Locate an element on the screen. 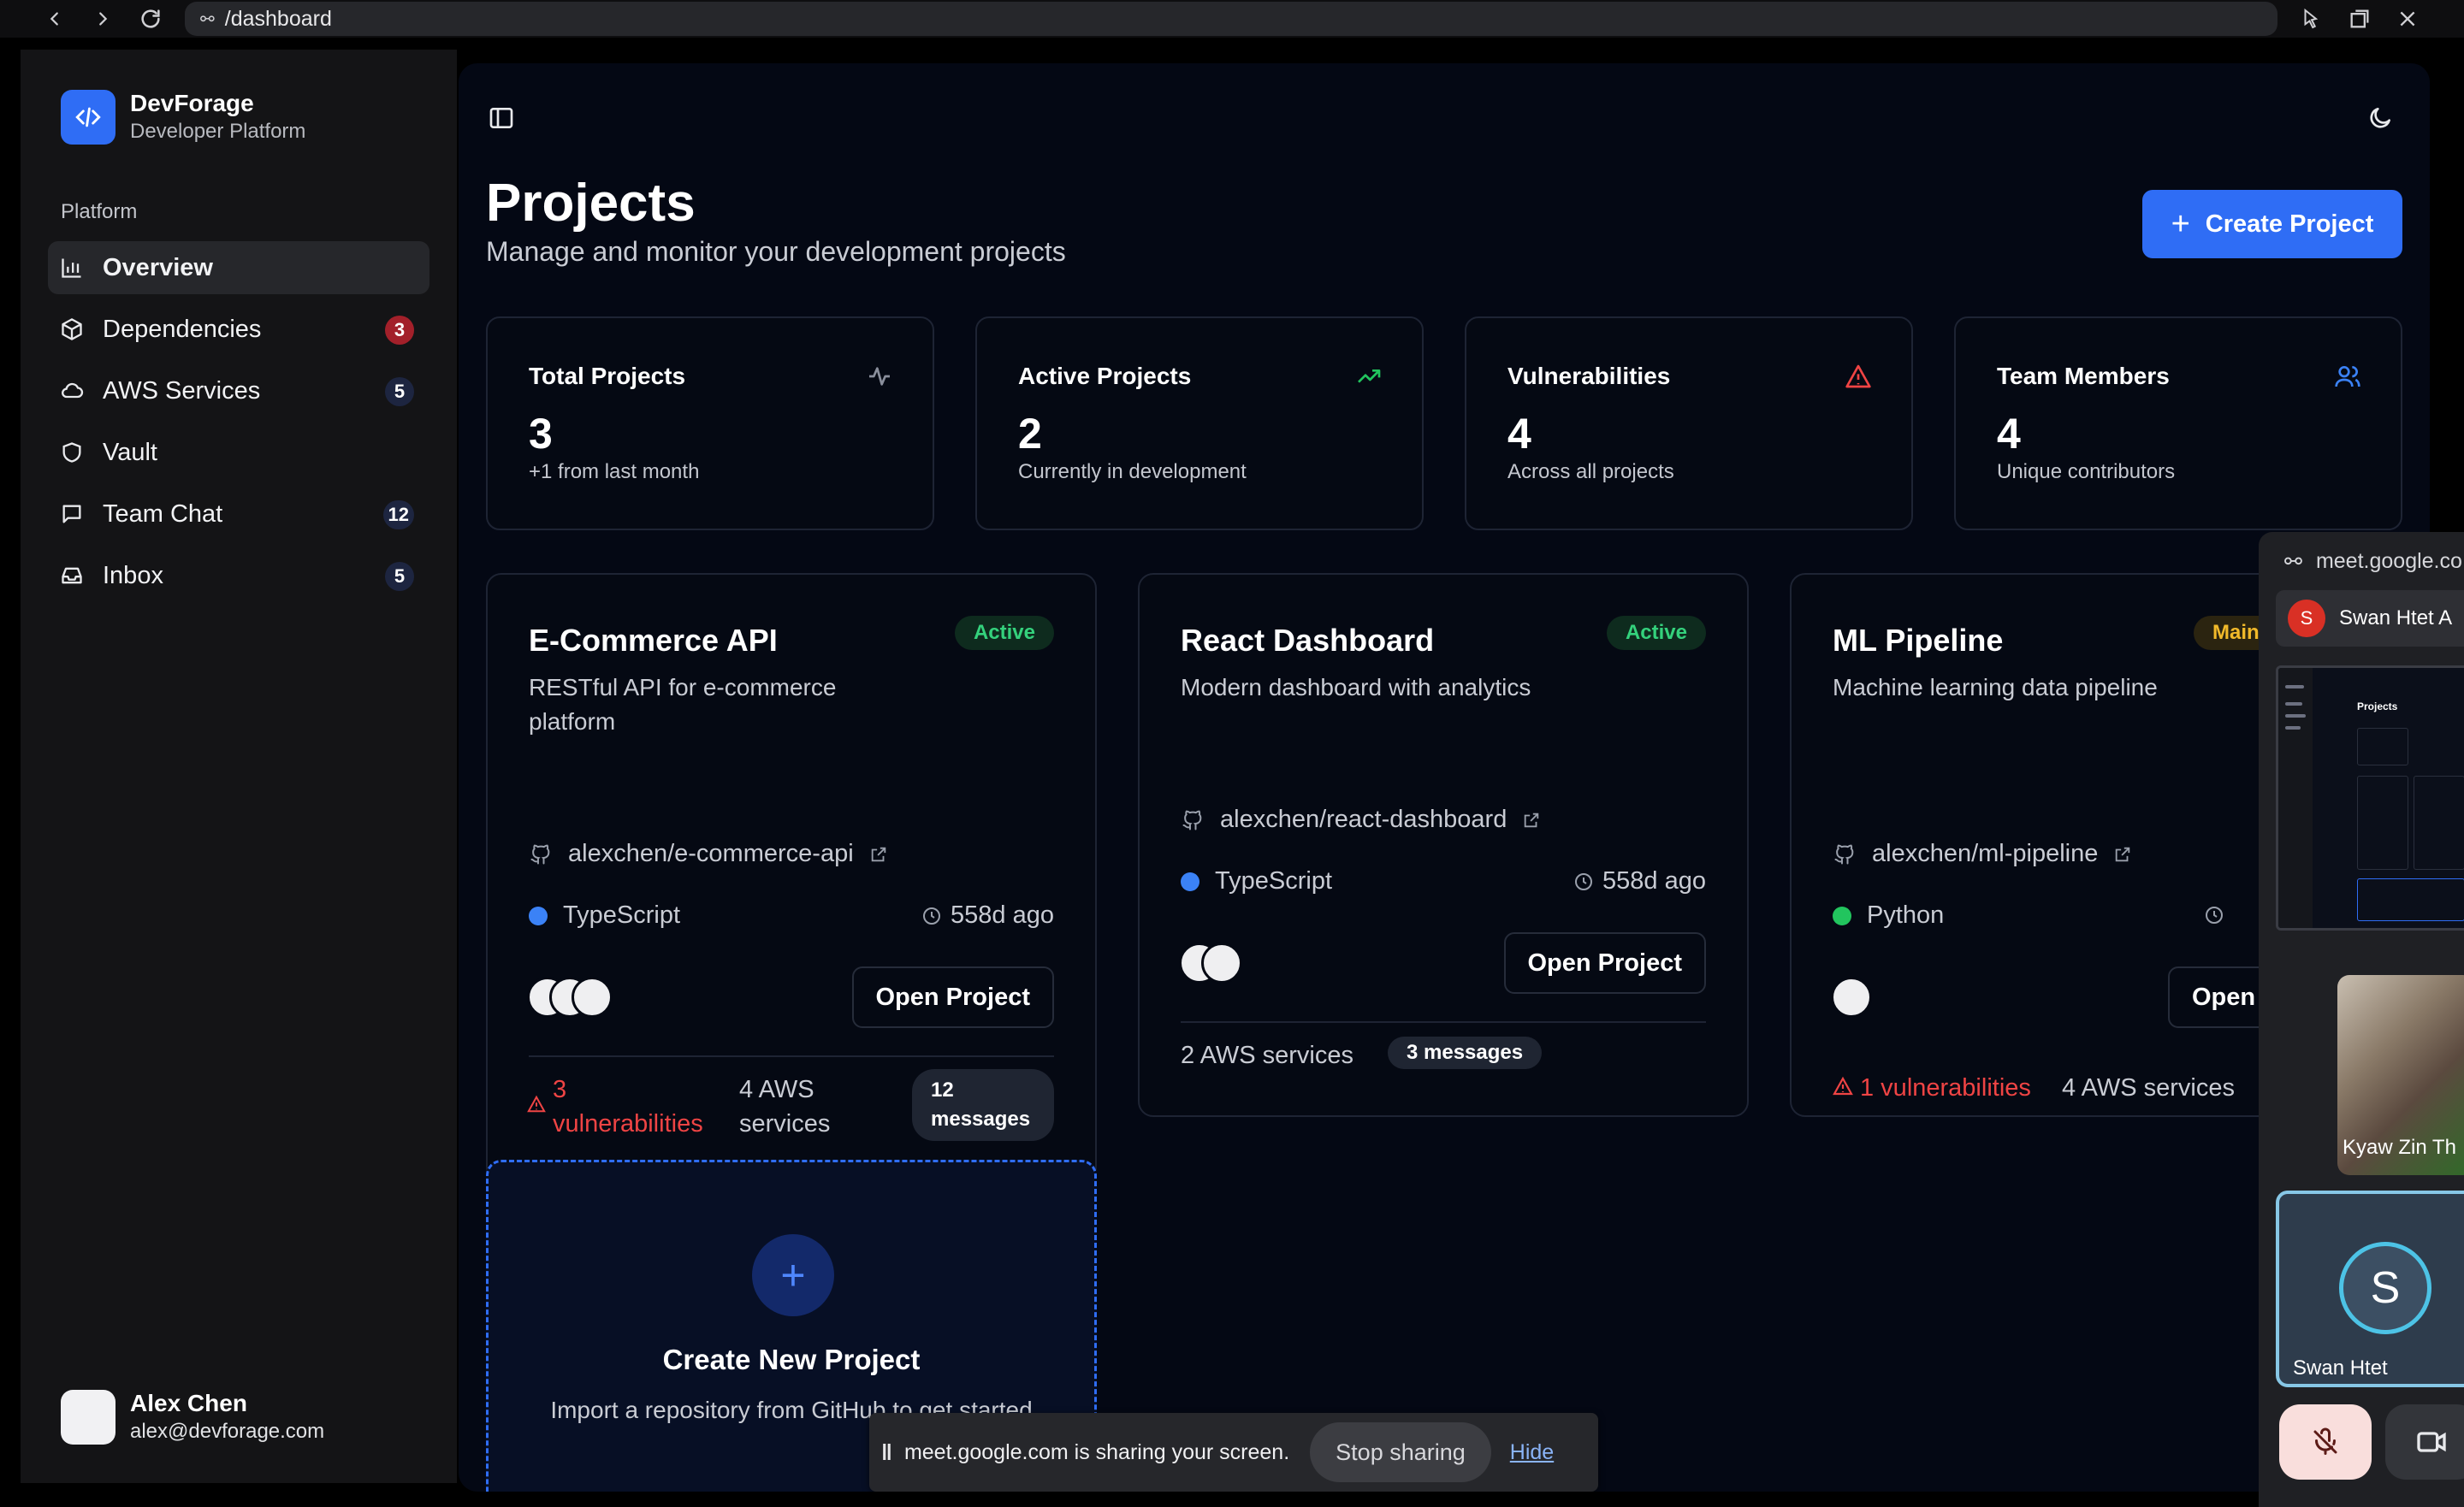 The image size is (2464, 1507). url-text: /dashboard is located at coordinates (278, 18).